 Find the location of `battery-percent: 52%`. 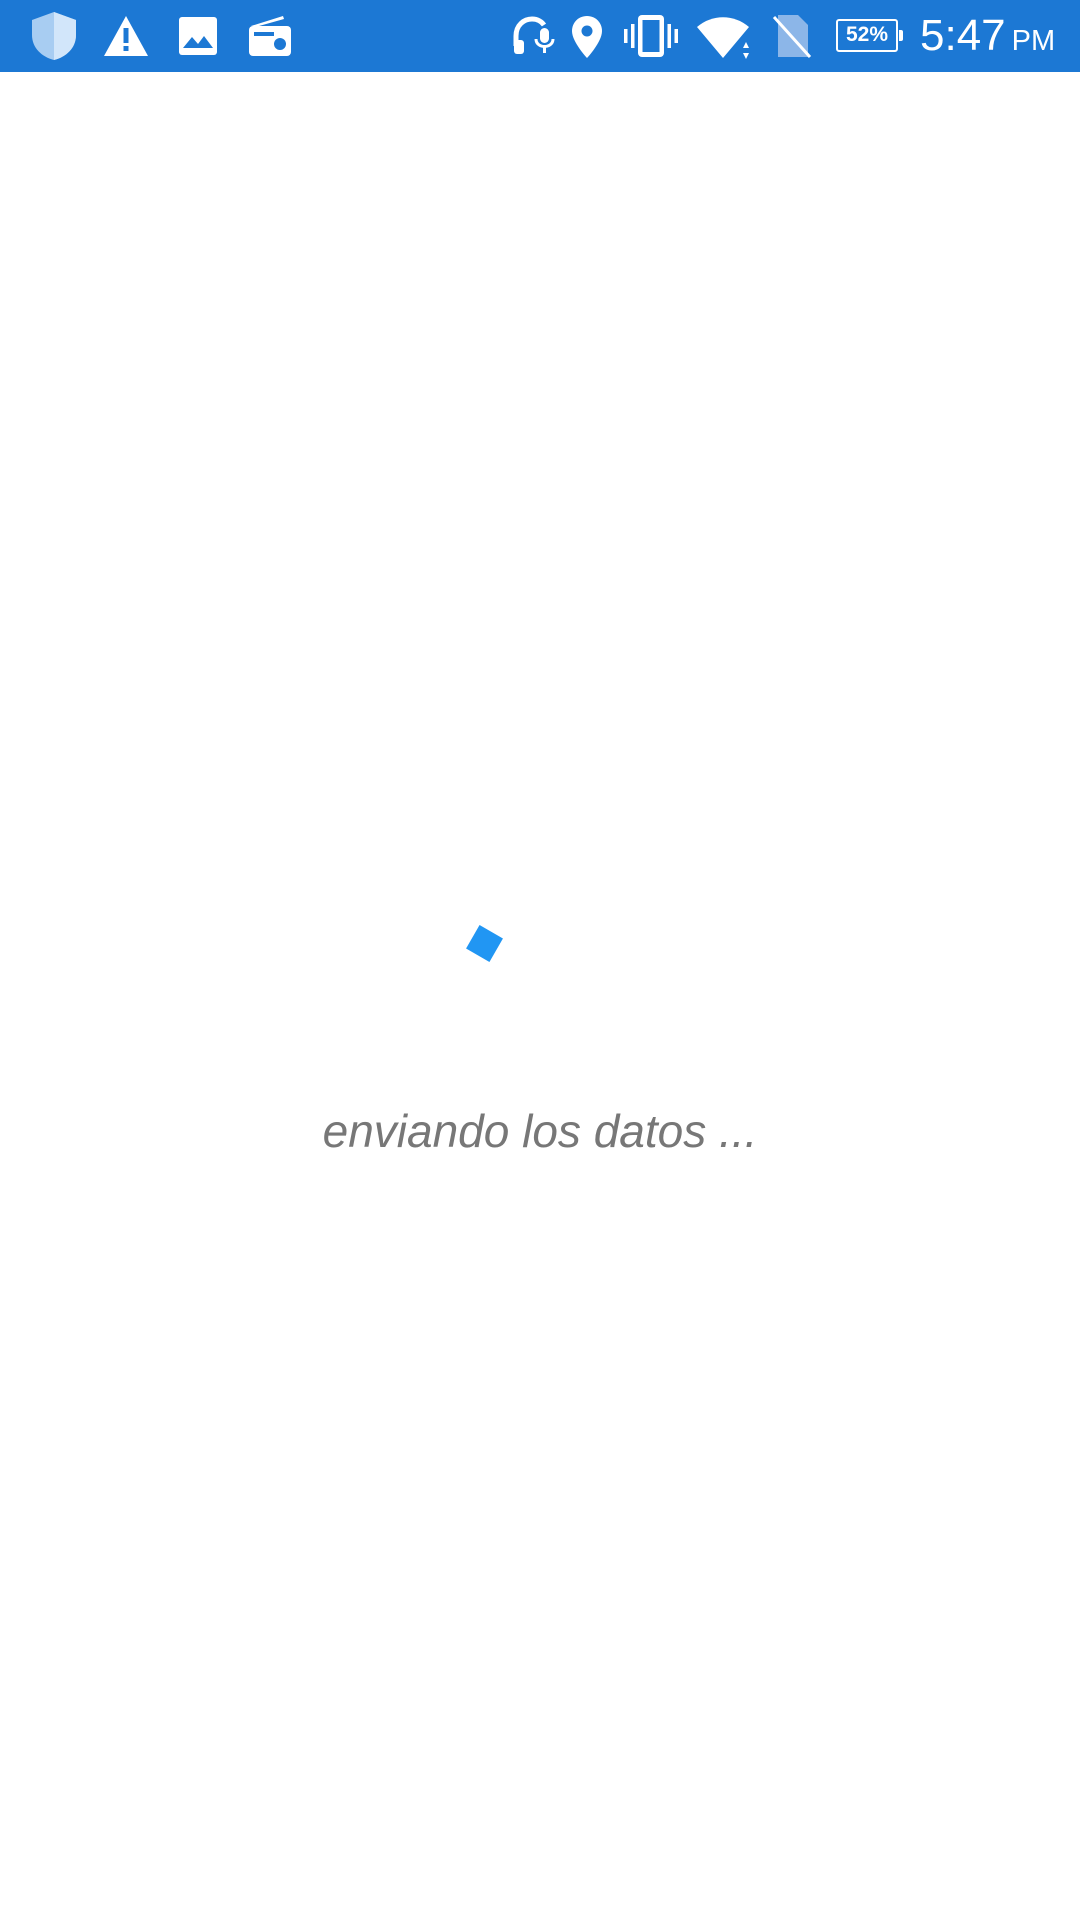

battery-percent: 52% is located at coordinates (867, 34).